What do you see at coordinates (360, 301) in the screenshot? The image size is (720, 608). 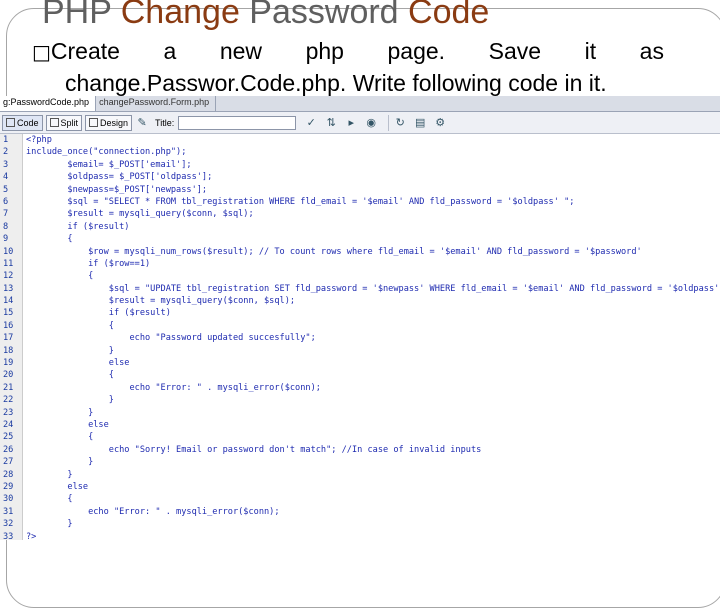 I see `code-line: 14 $result = mysqli_query($conn, $sql);` at bounding box center [360, 301].